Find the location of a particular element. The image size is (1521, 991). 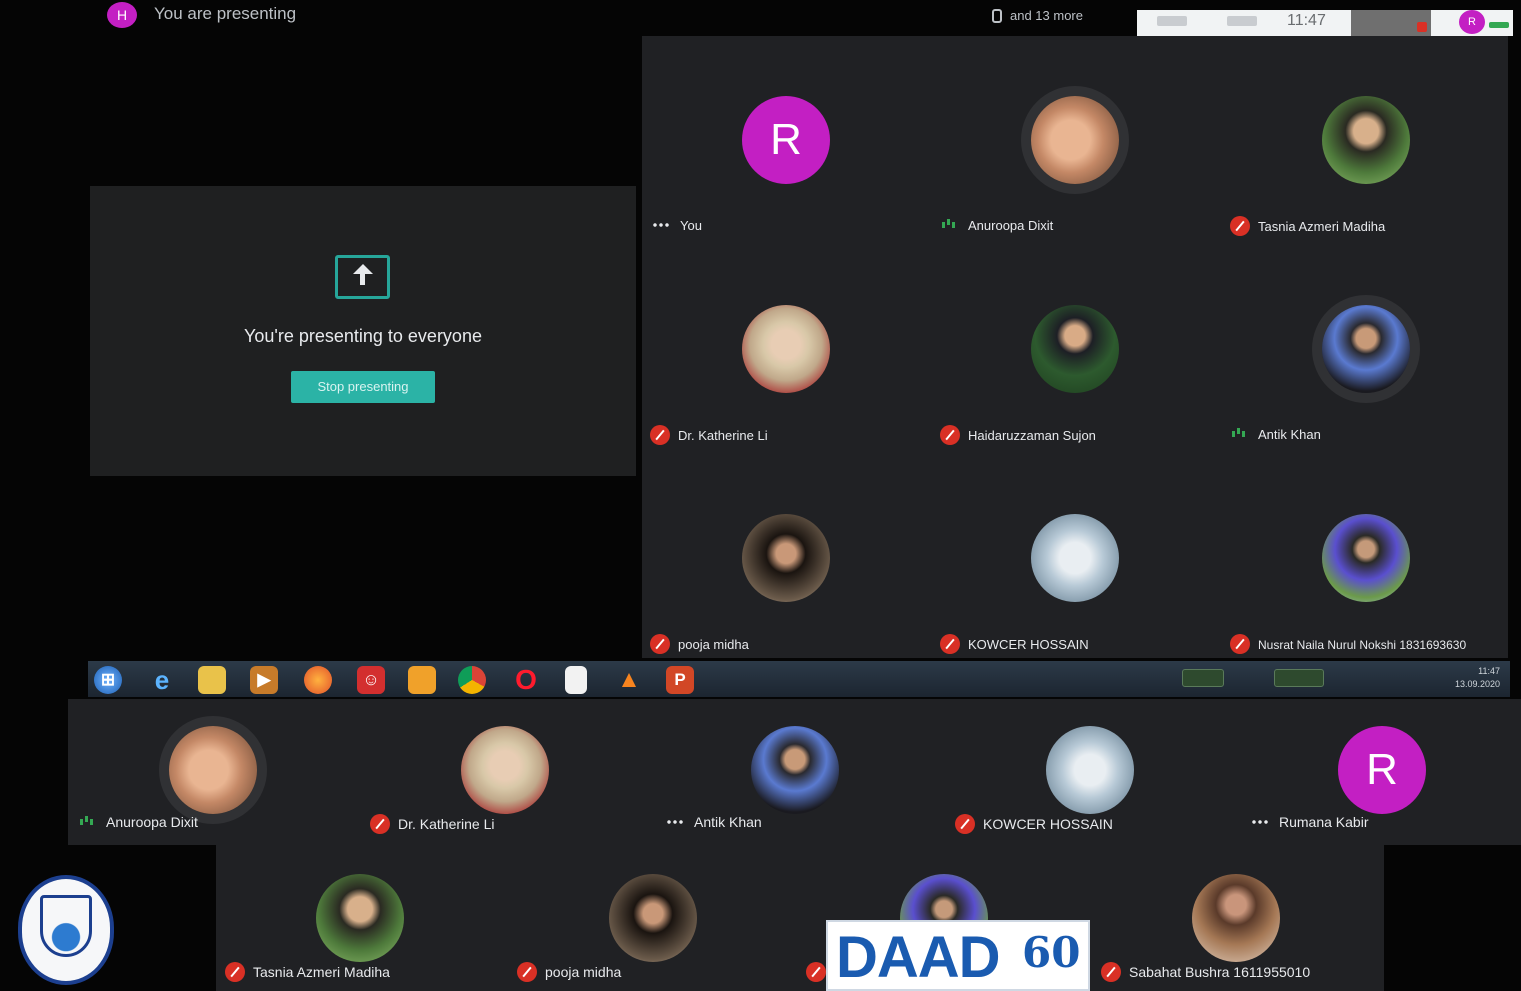

self-avatar: R is located at coordinates (1472, 22).